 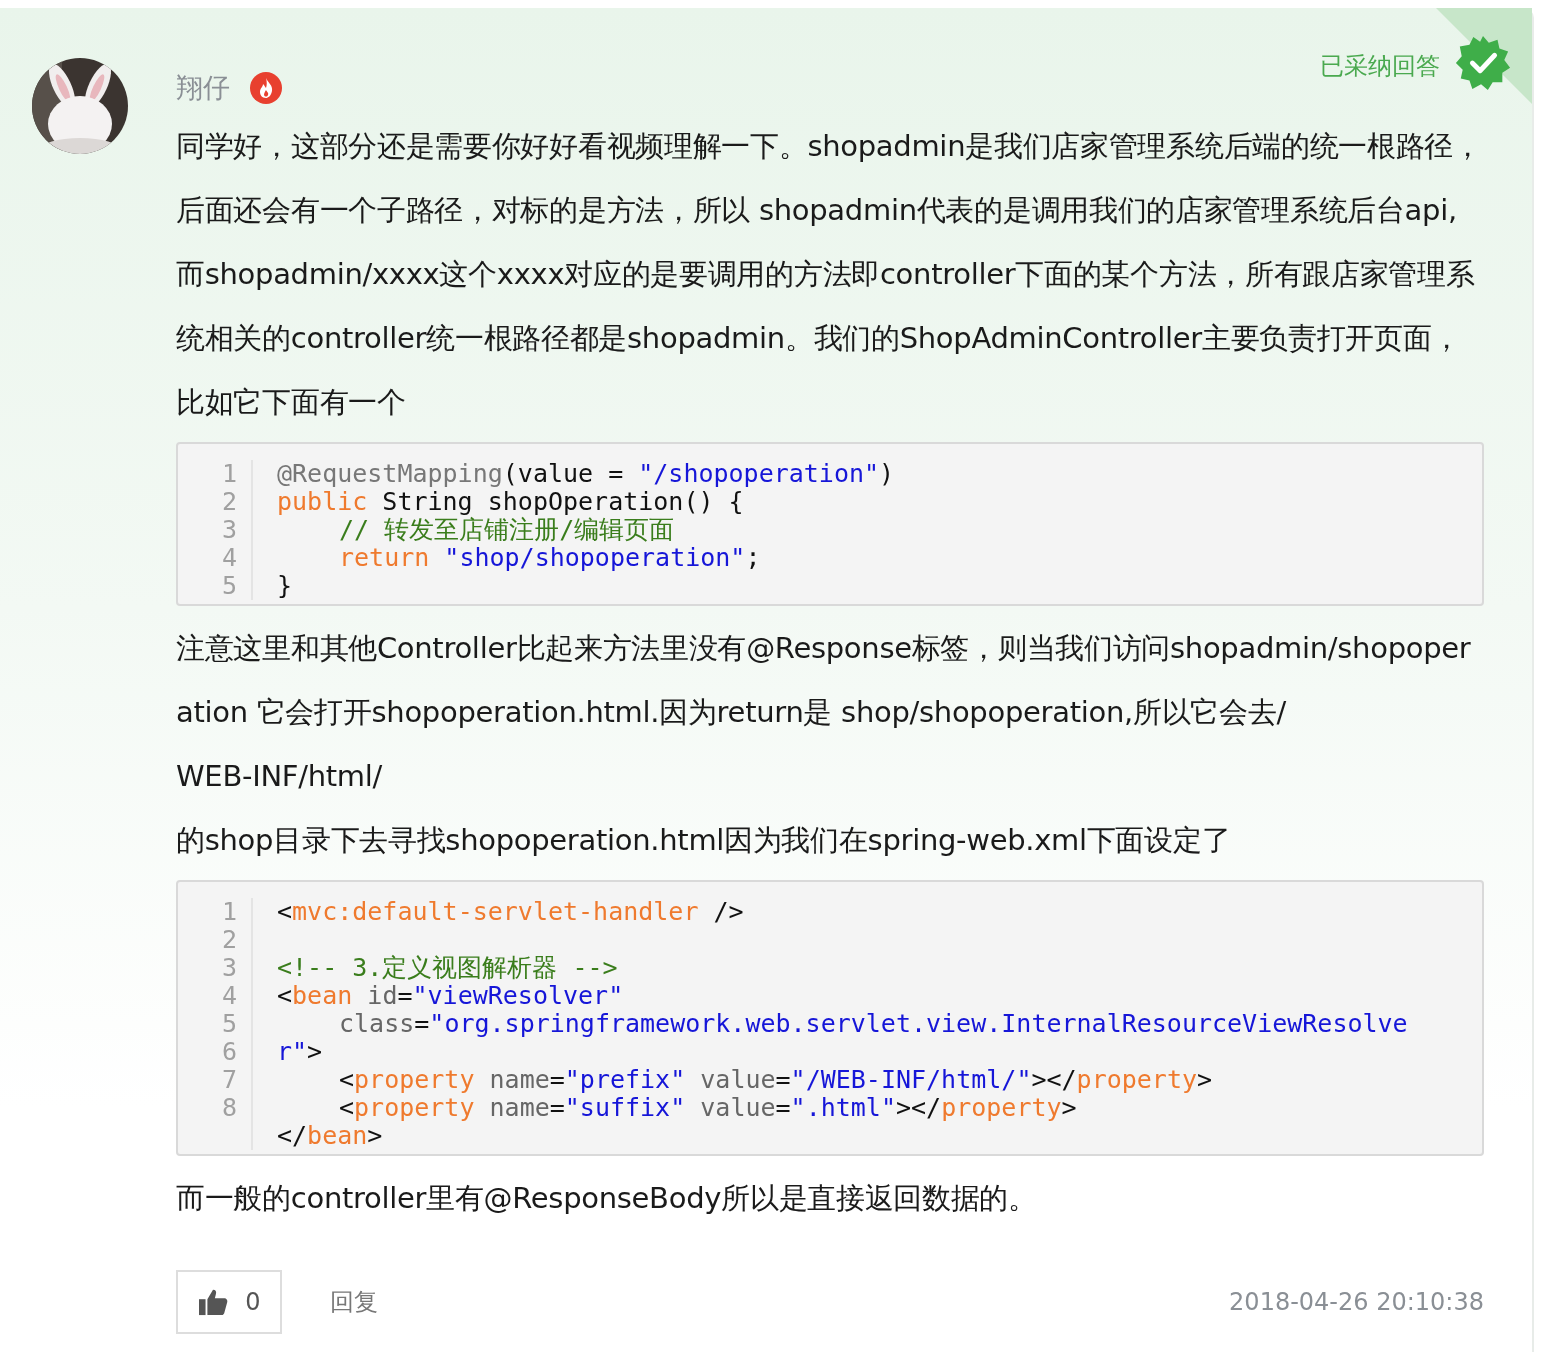 I want to click on code-line: }, so click(x=285, y=586).